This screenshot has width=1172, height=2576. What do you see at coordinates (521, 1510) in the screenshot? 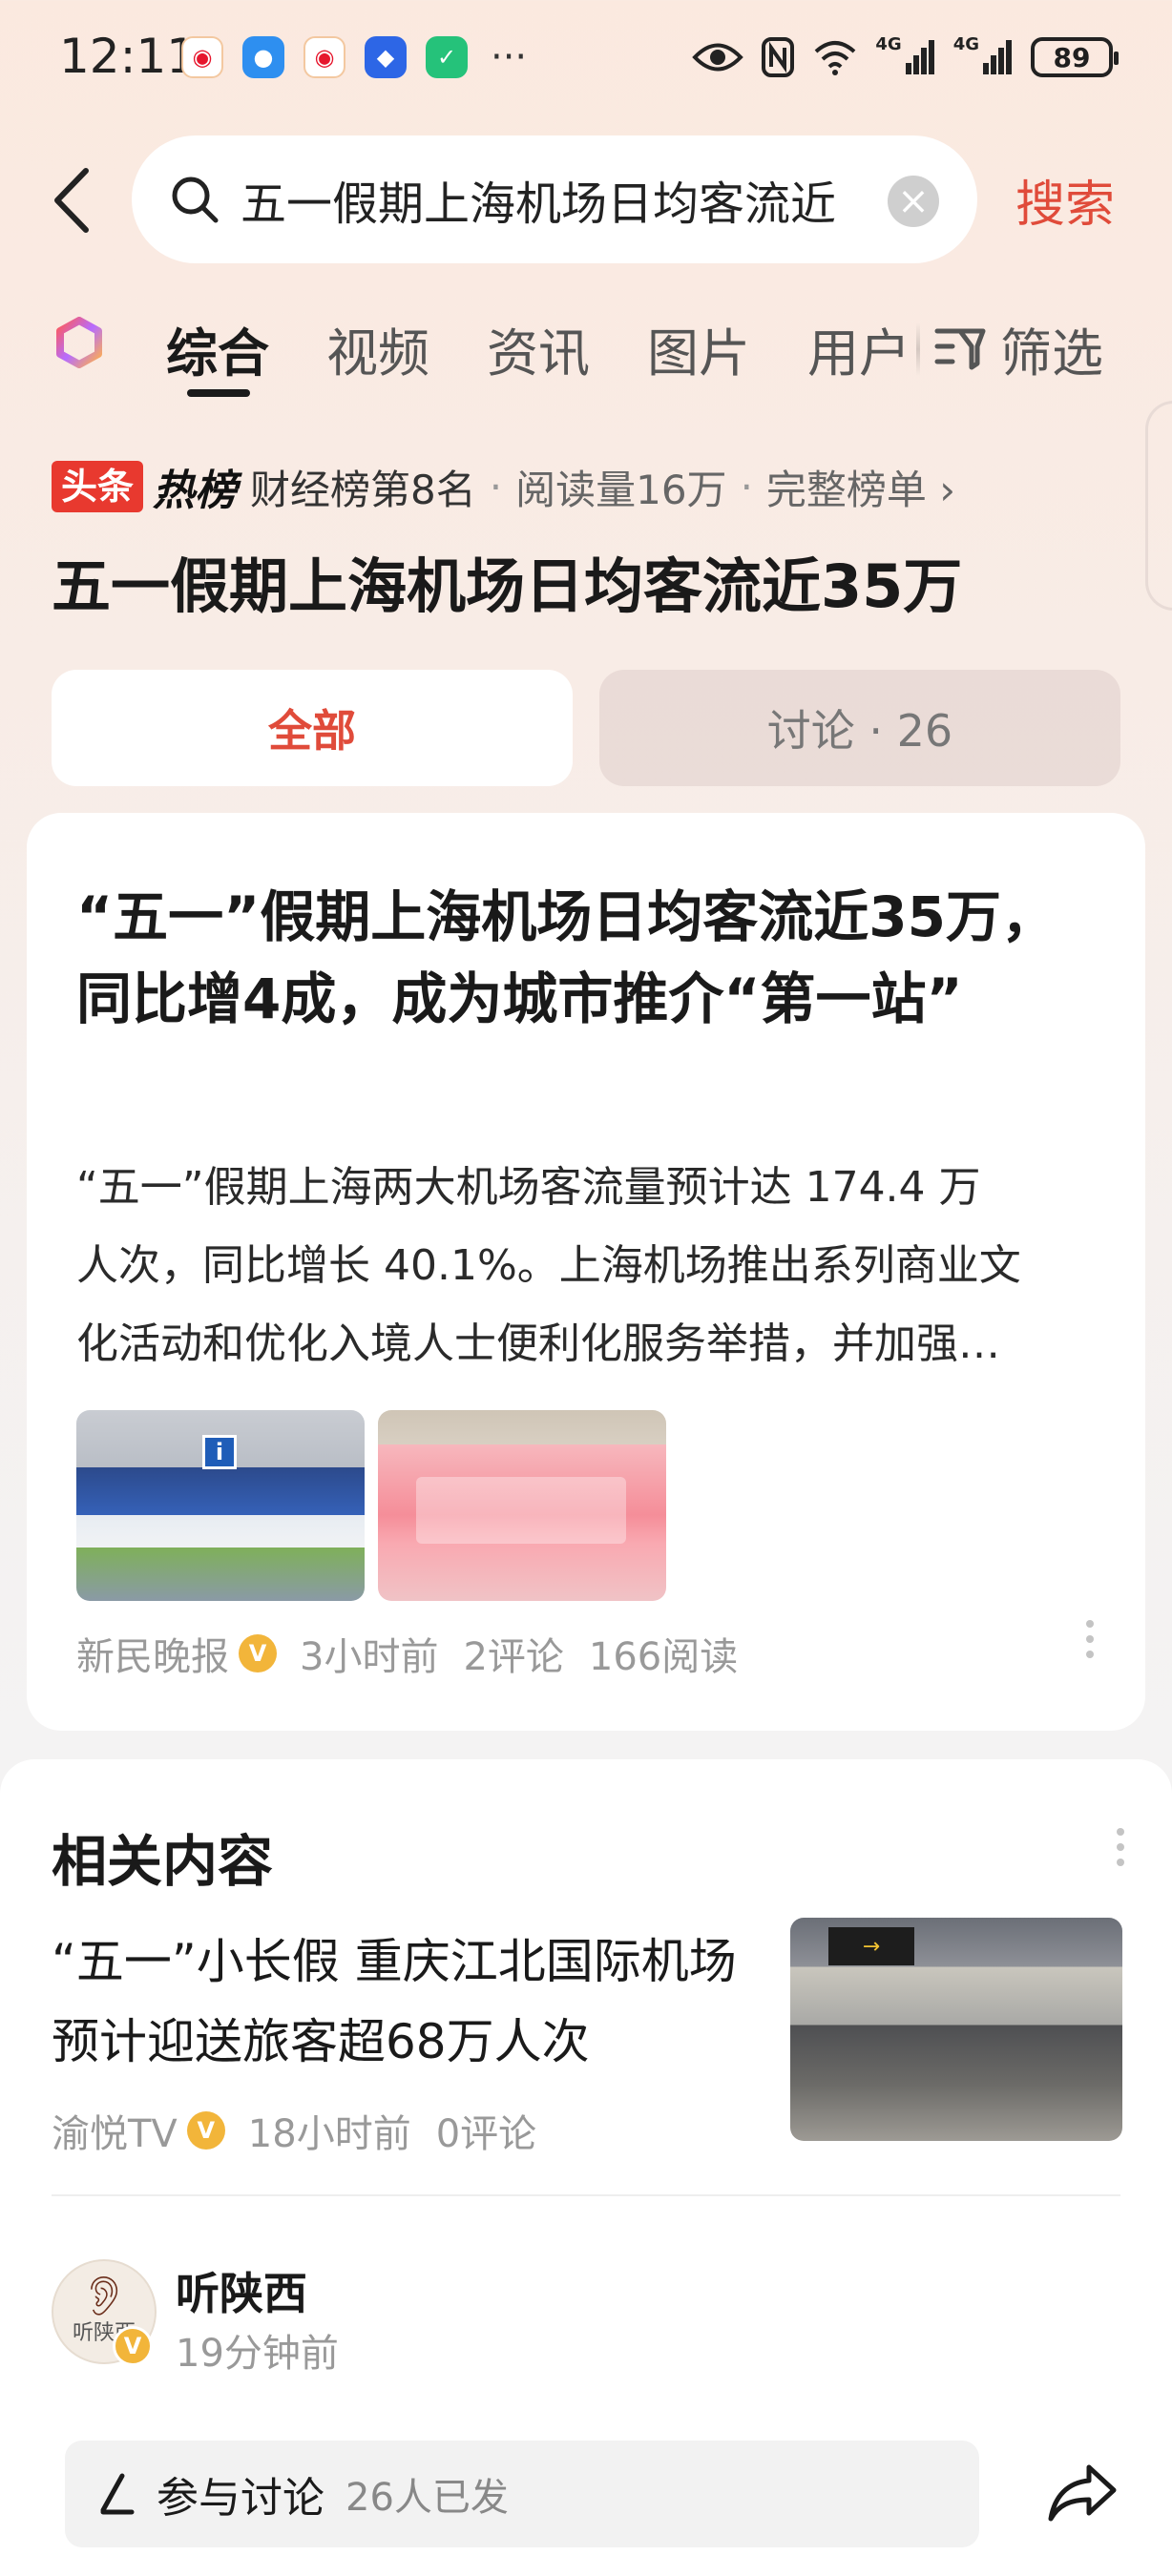
I see `event-banner` at bounding box center [521, 1510].